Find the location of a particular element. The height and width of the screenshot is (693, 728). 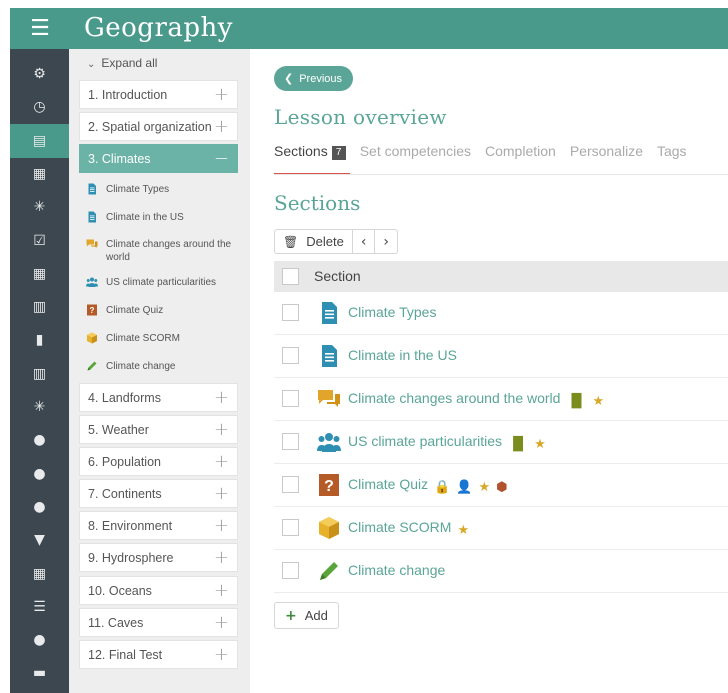

chapter-item: 4. Landforms + is located at coordinates (158, 397).